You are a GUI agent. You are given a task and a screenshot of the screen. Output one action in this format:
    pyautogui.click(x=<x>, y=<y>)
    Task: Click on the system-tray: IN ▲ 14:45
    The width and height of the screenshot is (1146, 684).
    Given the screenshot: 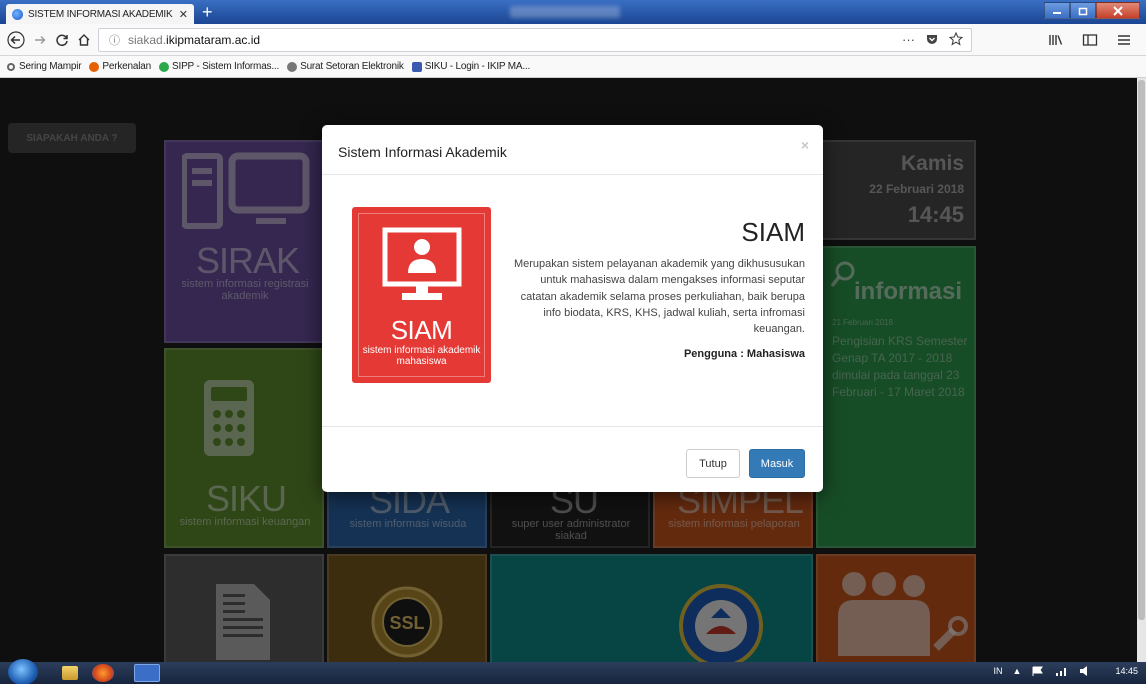 What is the action you would take?
    pyautogui.click(x=1066, y=671)
    